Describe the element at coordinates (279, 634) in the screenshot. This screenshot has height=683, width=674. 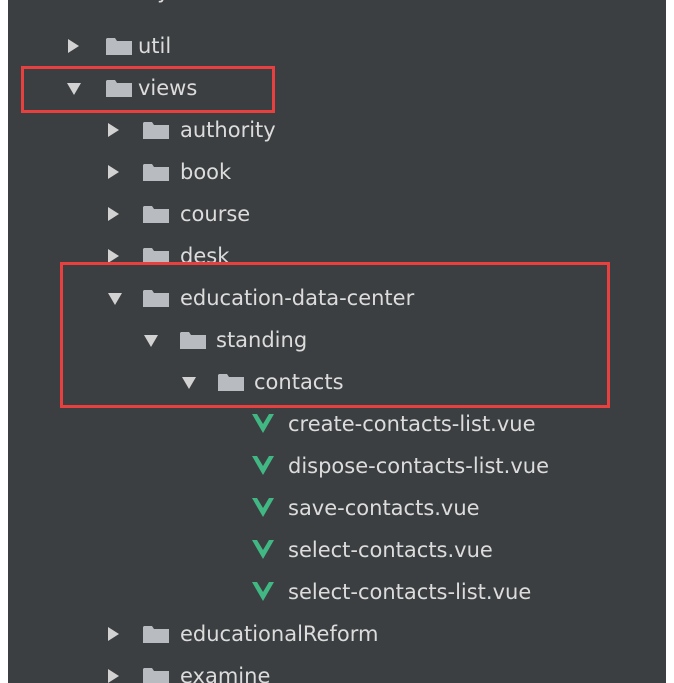
I see `tree-item-label: educationalReform` at that location.